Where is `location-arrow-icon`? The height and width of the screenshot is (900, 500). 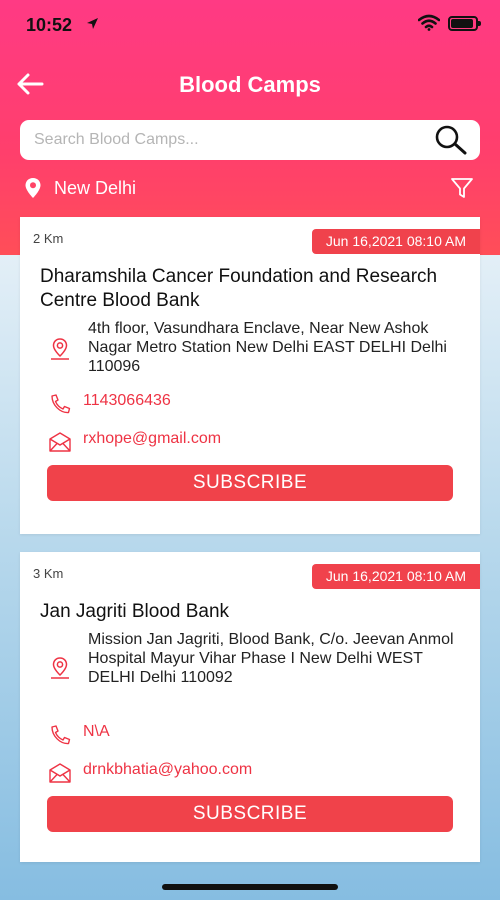 location-arrow-icon is located at coordinates (92, 25).